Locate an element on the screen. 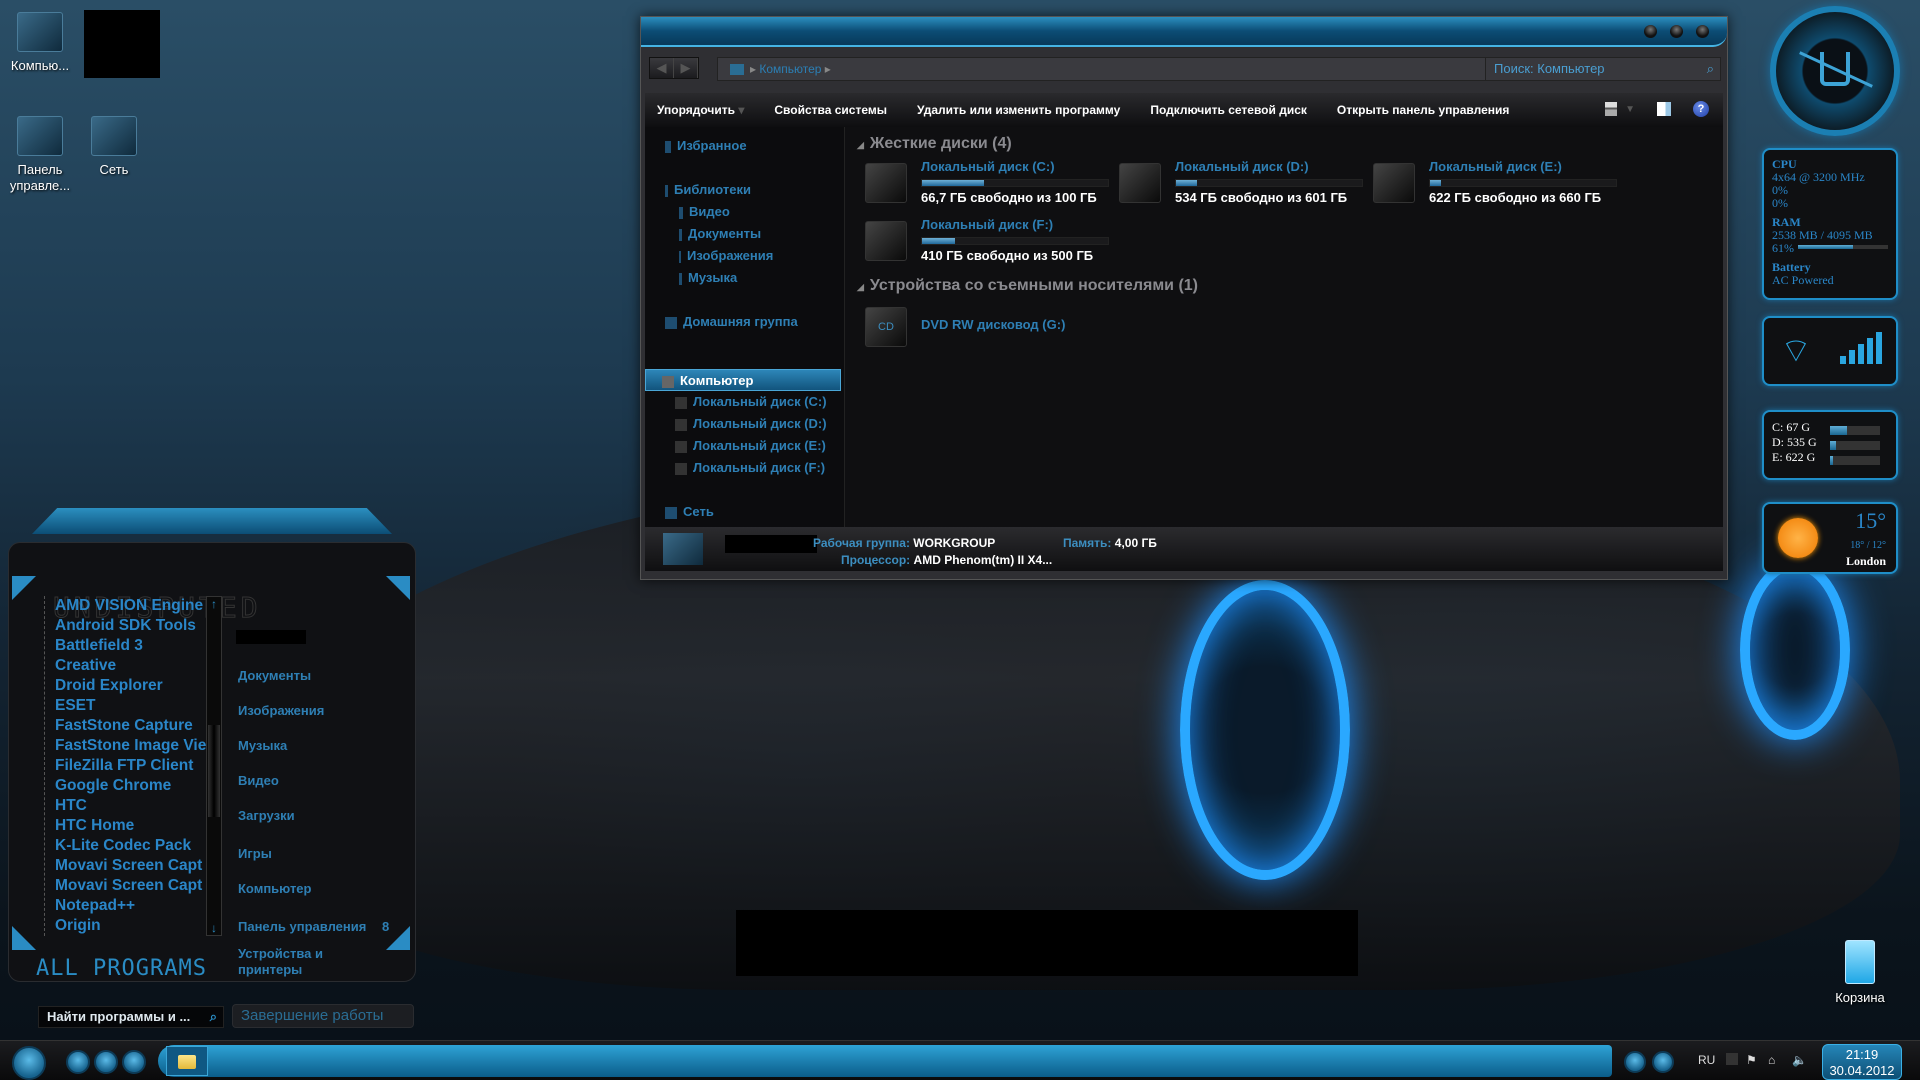  forward-button: ▶ is located at coordinates (686, 68).